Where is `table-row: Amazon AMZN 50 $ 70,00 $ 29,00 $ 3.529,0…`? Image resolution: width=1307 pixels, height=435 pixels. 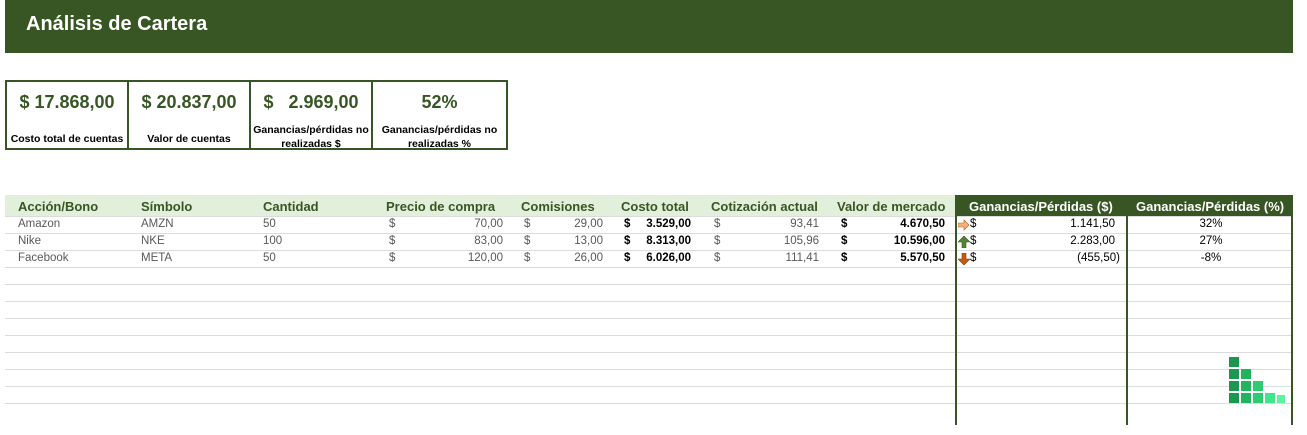
table-row: Amazon AMZN 50 $ 70,00 $ 29,00 $ 3.529,0… is located at coordinates (649, 225).